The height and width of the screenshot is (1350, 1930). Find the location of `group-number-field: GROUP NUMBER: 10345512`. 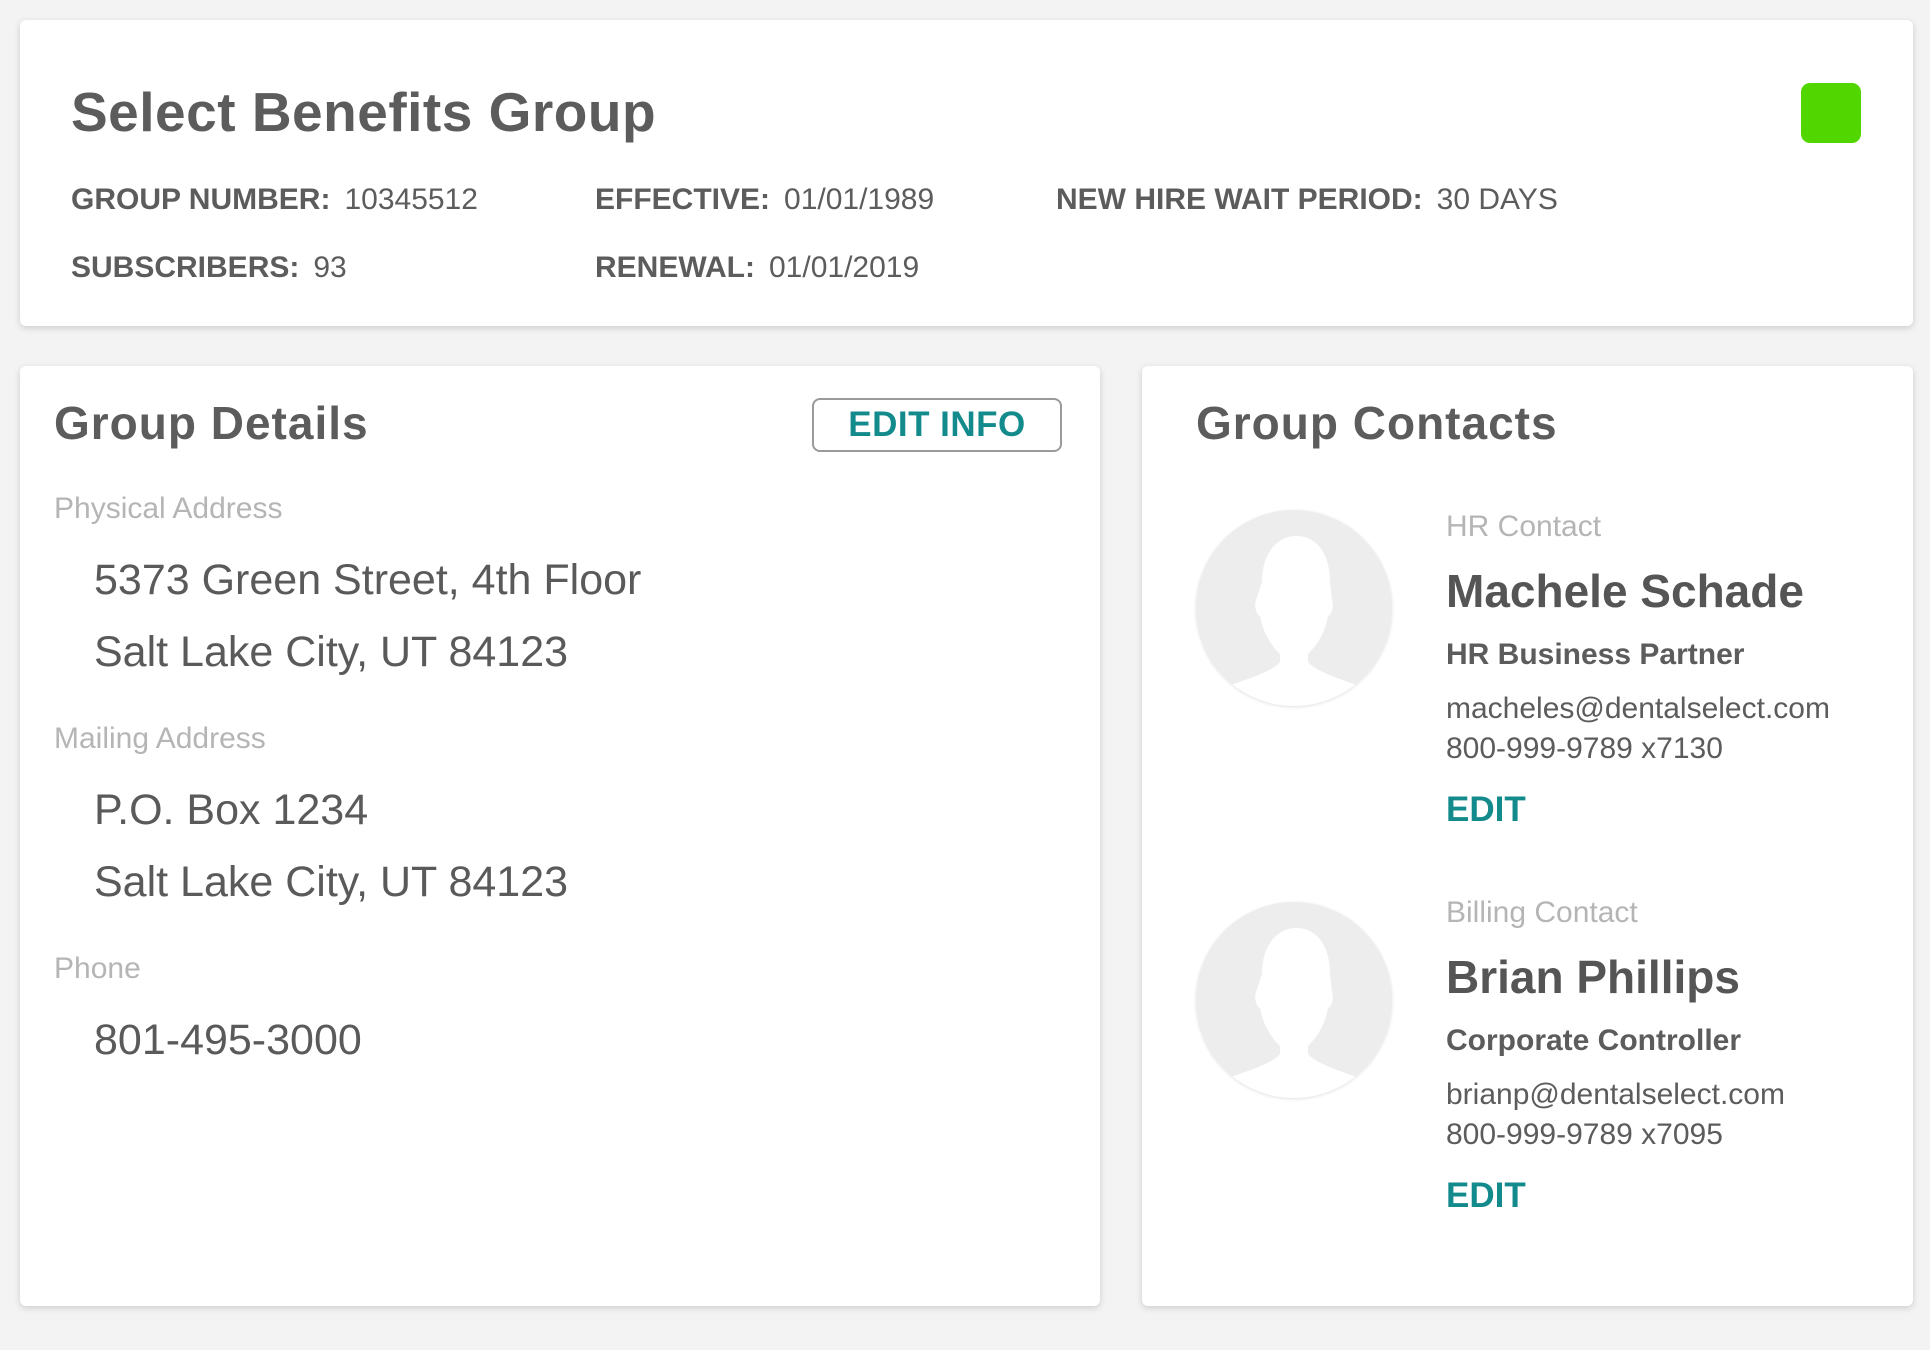

group-number-field: GROUP NUMBER: 10345512 is located at coordinates (274, 200).